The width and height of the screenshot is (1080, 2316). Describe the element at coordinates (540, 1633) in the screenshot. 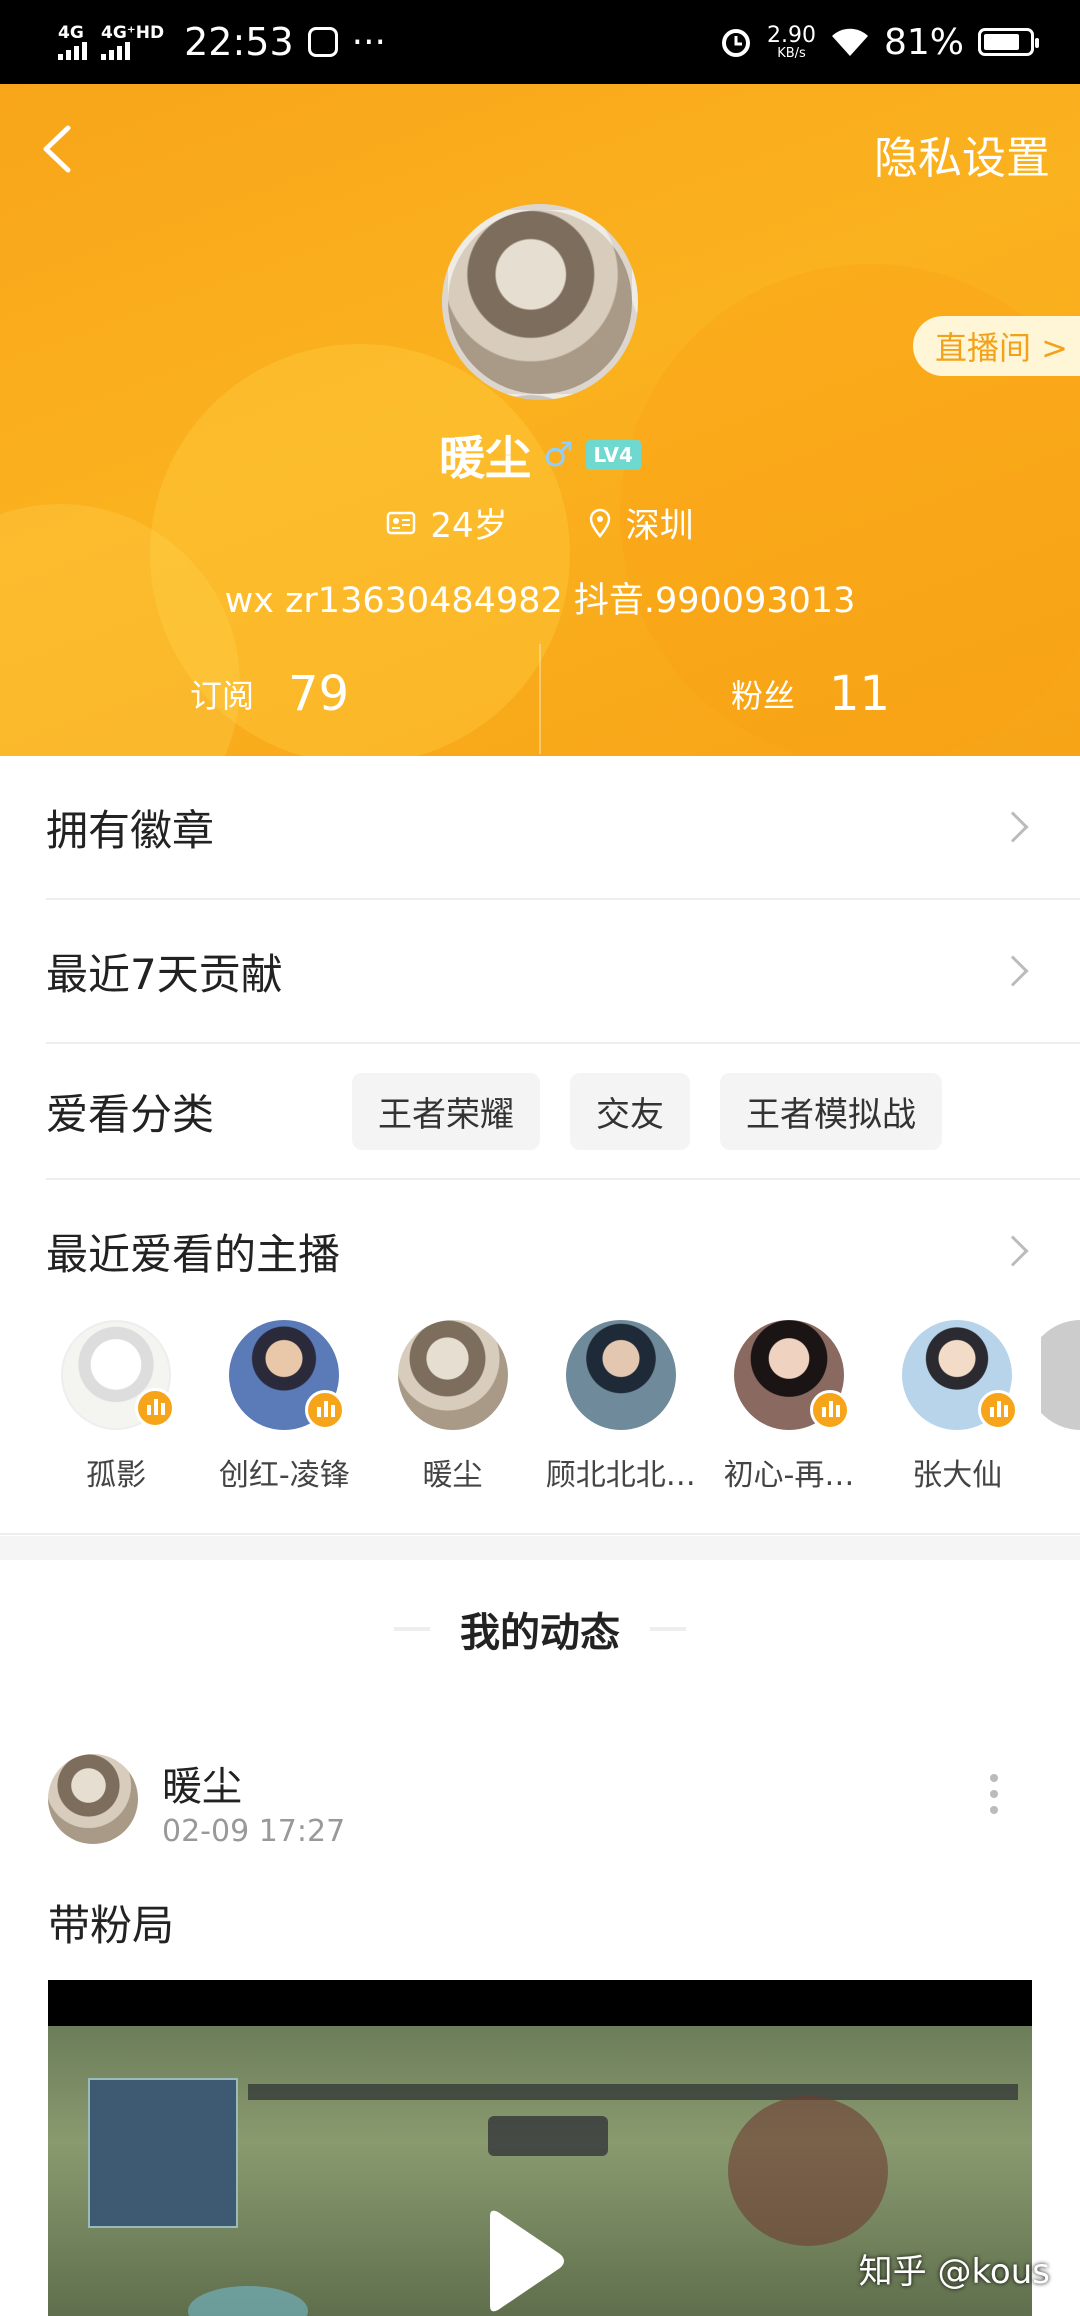

I see `feed-title-text: 我的动态` at that location.